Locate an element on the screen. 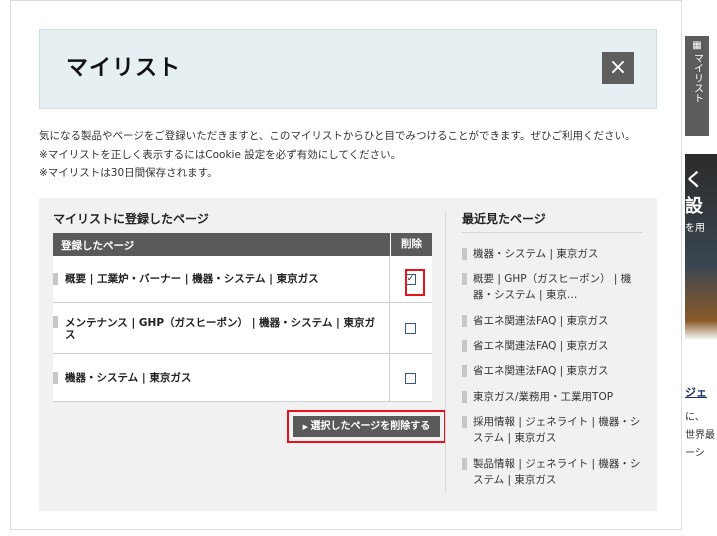  registered-title: マイリストに登録したページ is located at coordinates (131, 219).